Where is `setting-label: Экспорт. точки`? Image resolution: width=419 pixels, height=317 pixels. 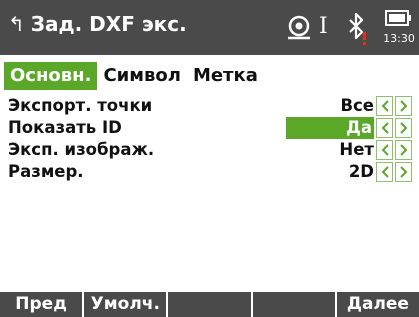
setting-label: Экспорт. точки is located at coordinates (80, 105).